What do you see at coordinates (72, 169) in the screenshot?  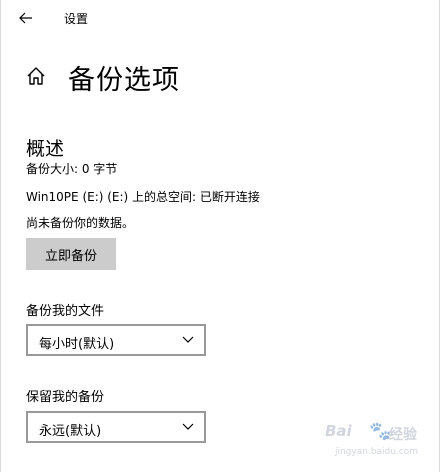 I see `backup-size-text: 备份大小: 0 字节` at bounding box center [72, 169].